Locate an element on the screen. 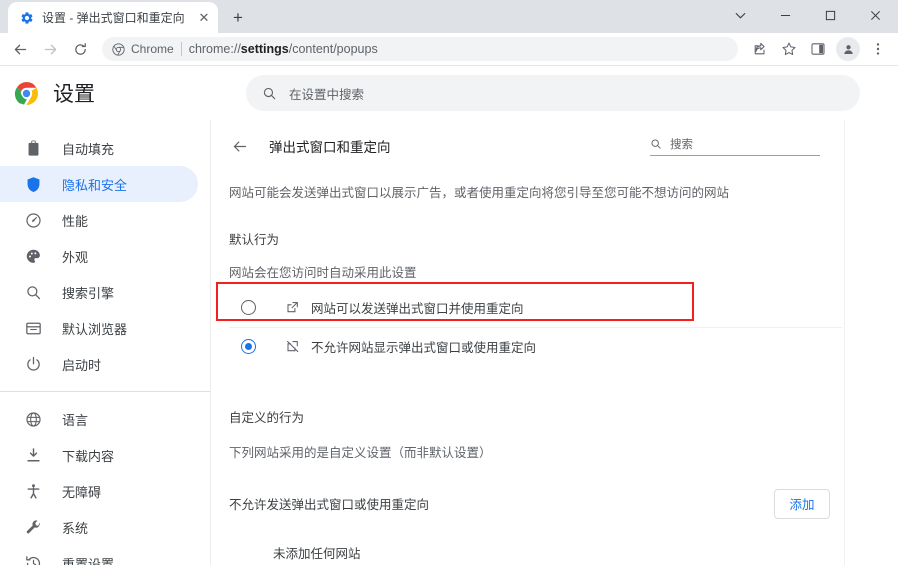 The height and width of the screenshot is (565, 898). sidebar-item-label: 重置设置 is located at coordinates (88, 560).